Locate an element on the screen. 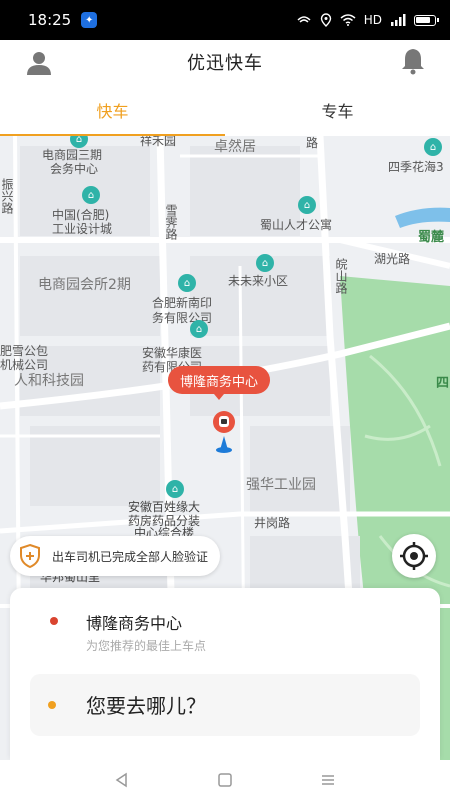 The image size is (450, 800). crosshair-icon is located at coordinates (414, 556).